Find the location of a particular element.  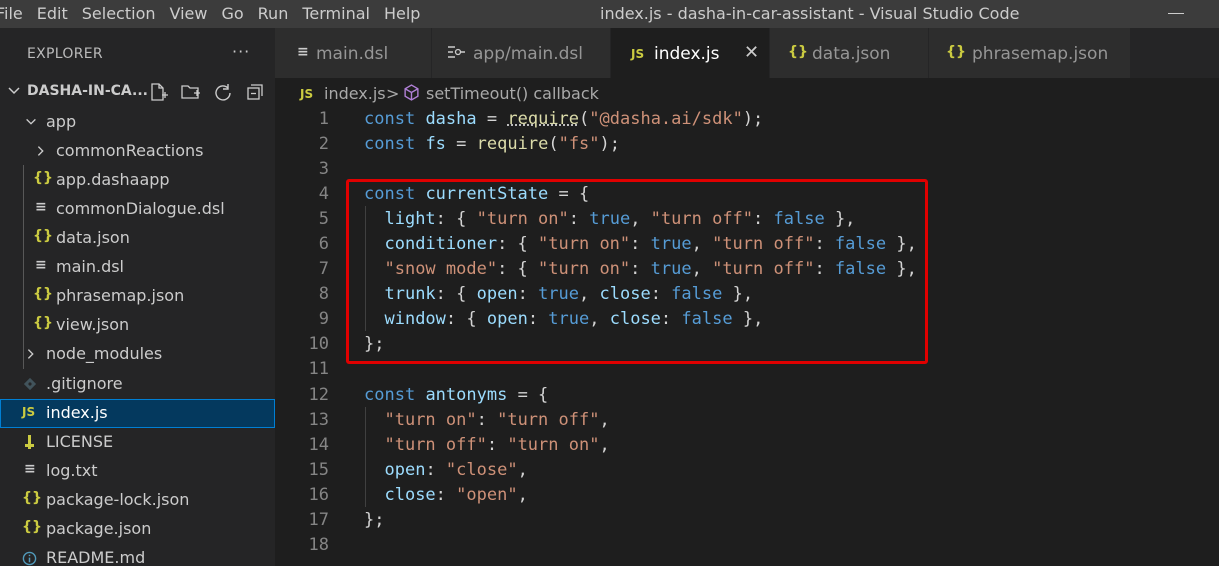

tree-folder-app: app is located at coordinates (137, 122).